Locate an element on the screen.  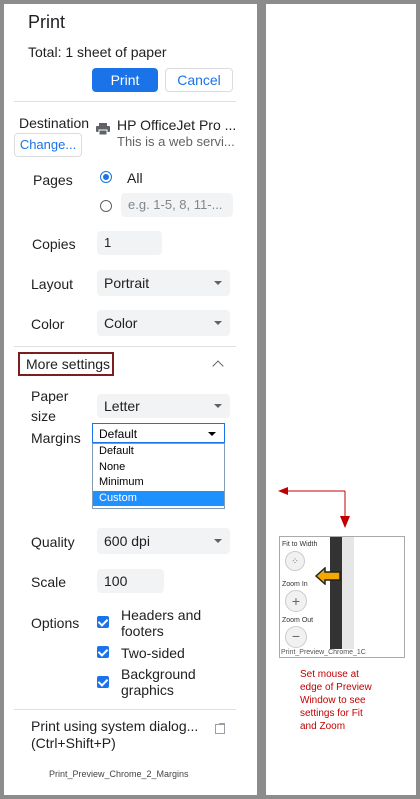
paper-size-label-line2: size is located at coordinates (43, 416).